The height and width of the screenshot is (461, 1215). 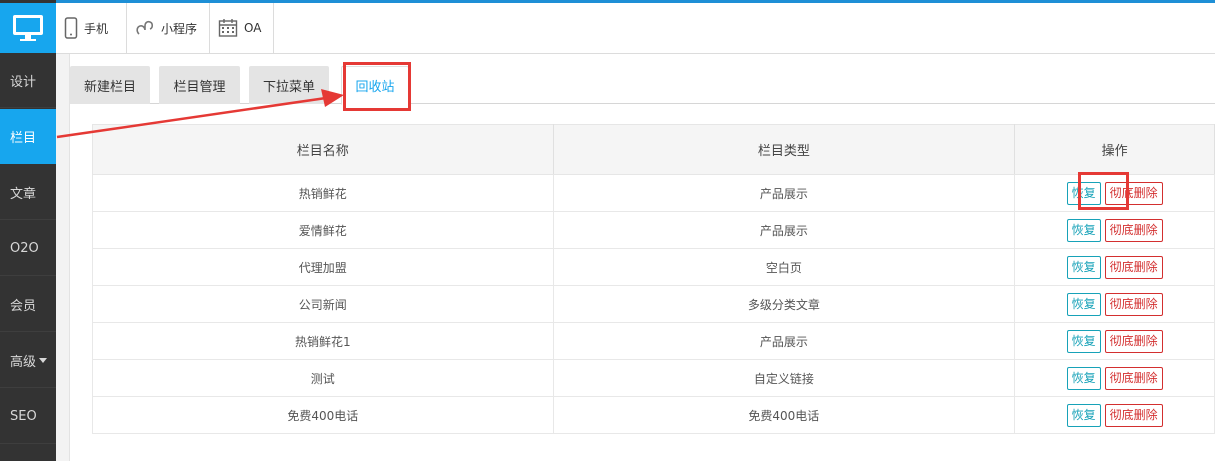 I want to click on cell-type: 免费400电话, so click(x=784, y=415).